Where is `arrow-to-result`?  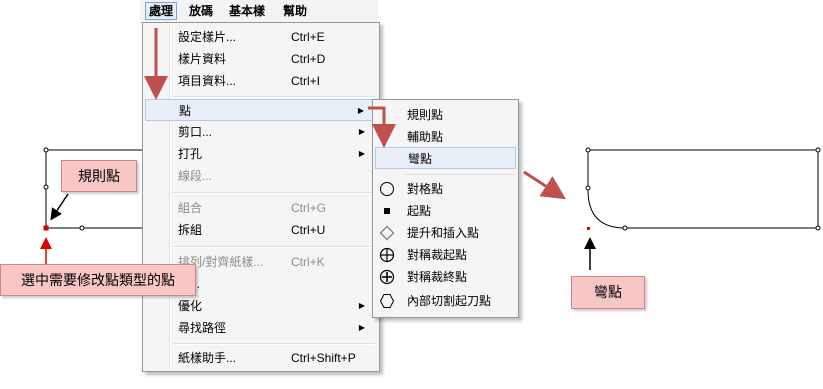 arrow-to-result is located at coordinates (545, 185).